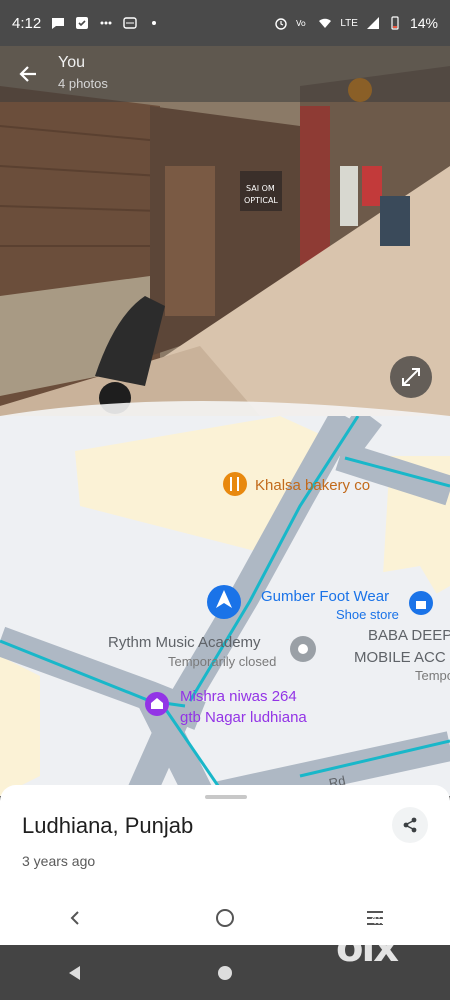  I want to click on home-dot-icon, so click(225, 973).